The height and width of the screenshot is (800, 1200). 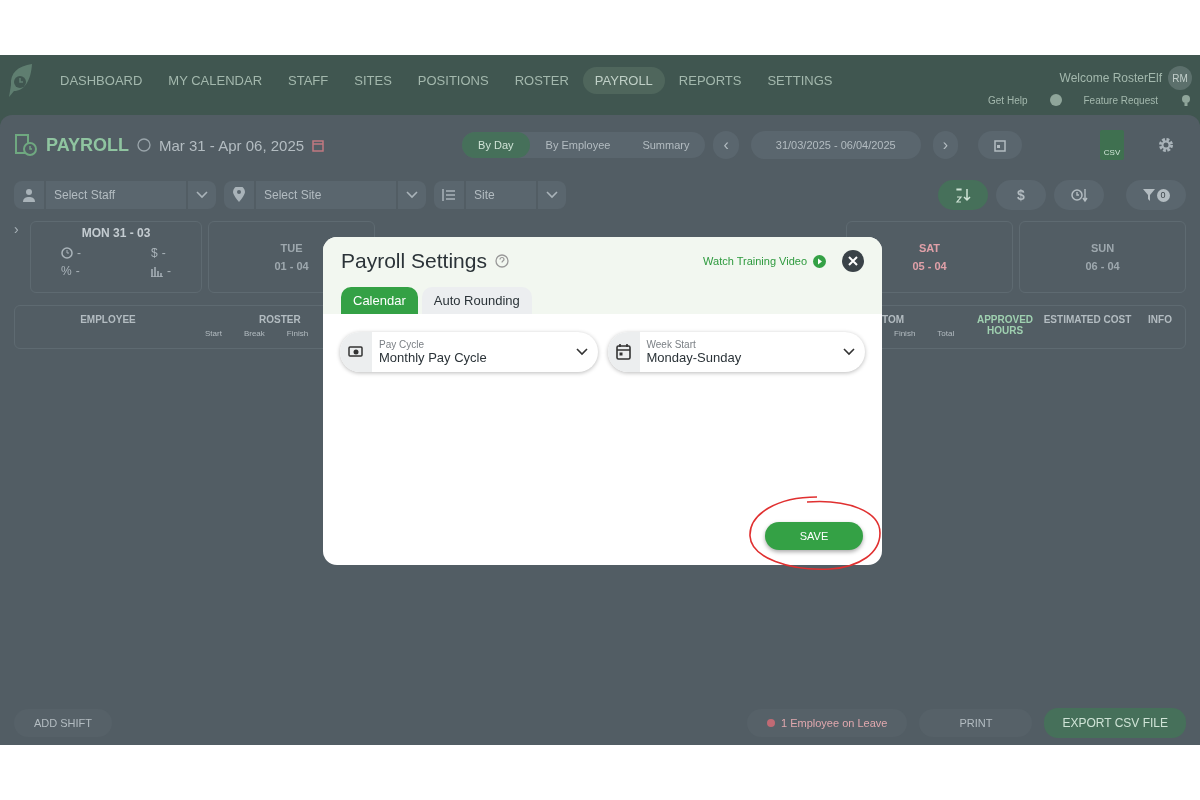 I want to click on day-date: 06 - 04, so click(x=1102, y=266).